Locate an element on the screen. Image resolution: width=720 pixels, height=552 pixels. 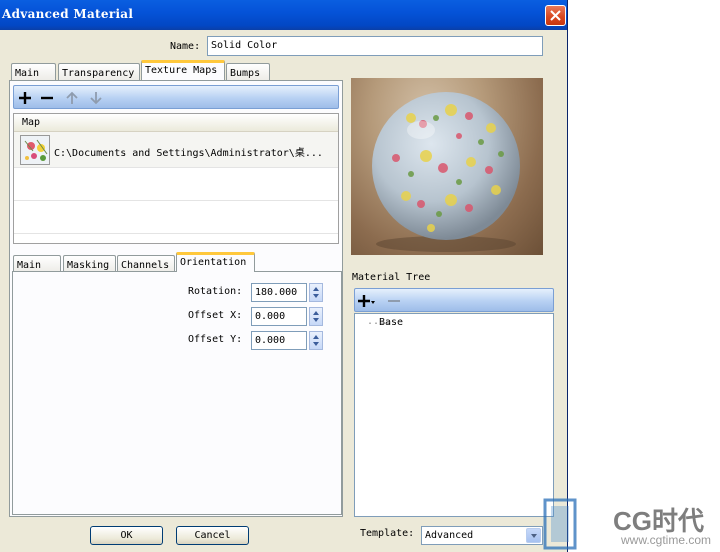
template-label: Template: is located at coordinates (387, 533).